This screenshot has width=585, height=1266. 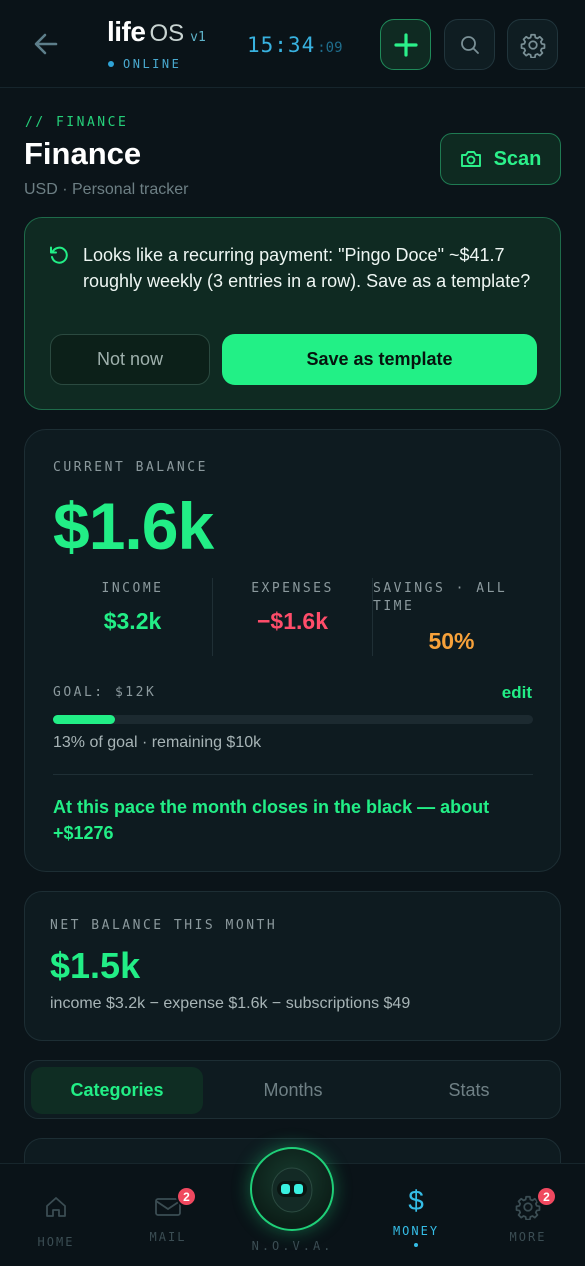 What do you see at coordinates (111, 64) in the screenshot?
I see `status-dot-icon` at bounding box center [111, 64].